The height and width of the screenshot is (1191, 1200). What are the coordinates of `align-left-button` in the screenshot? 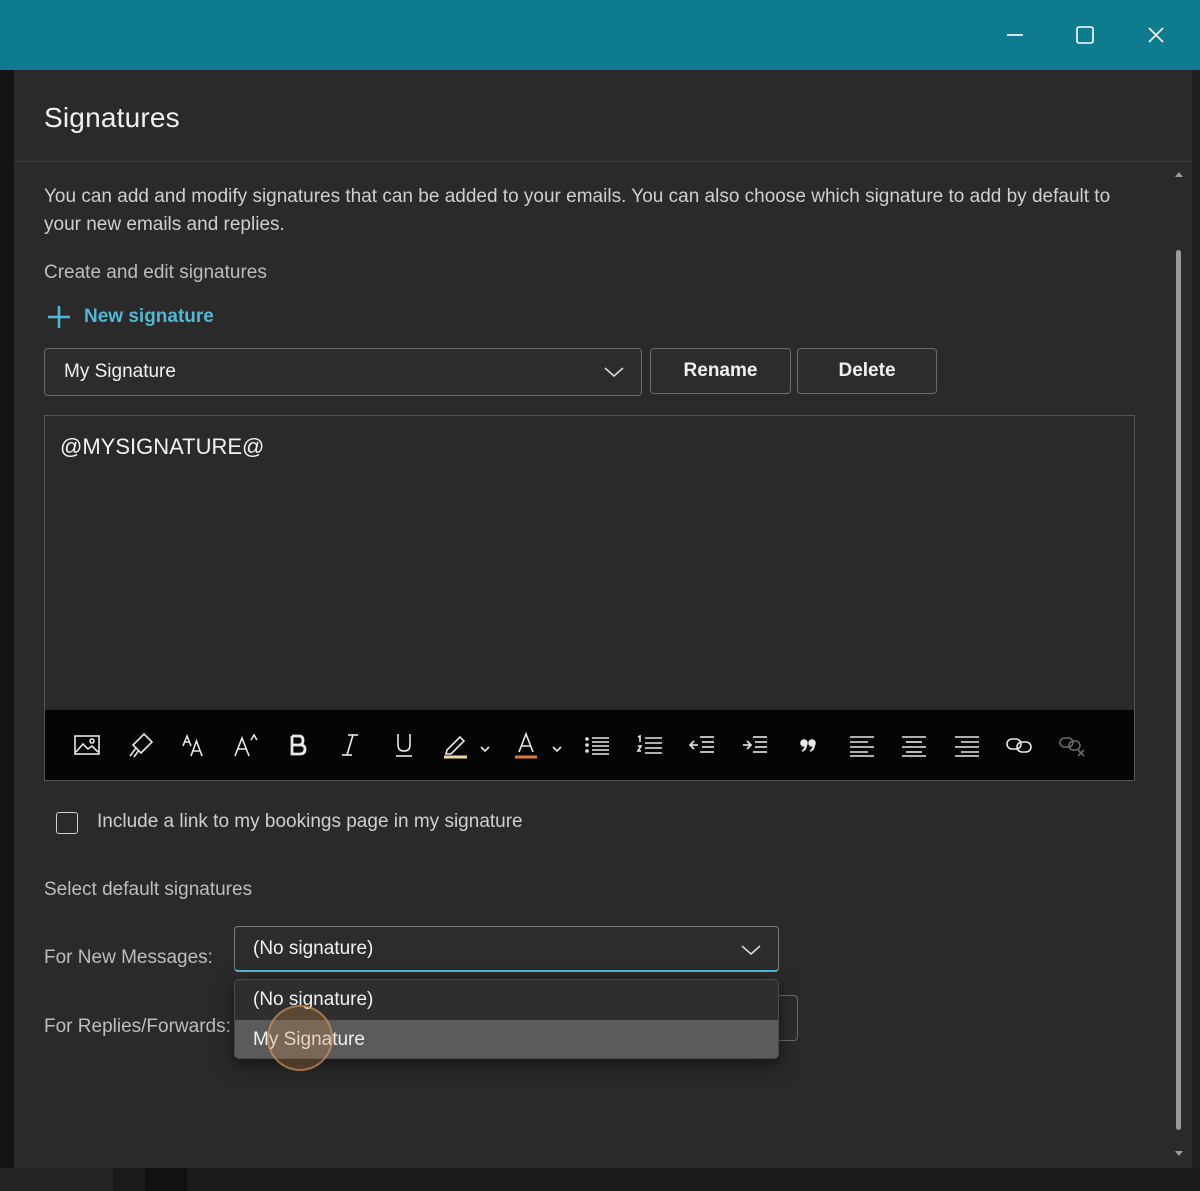 It's located at (862, 745).